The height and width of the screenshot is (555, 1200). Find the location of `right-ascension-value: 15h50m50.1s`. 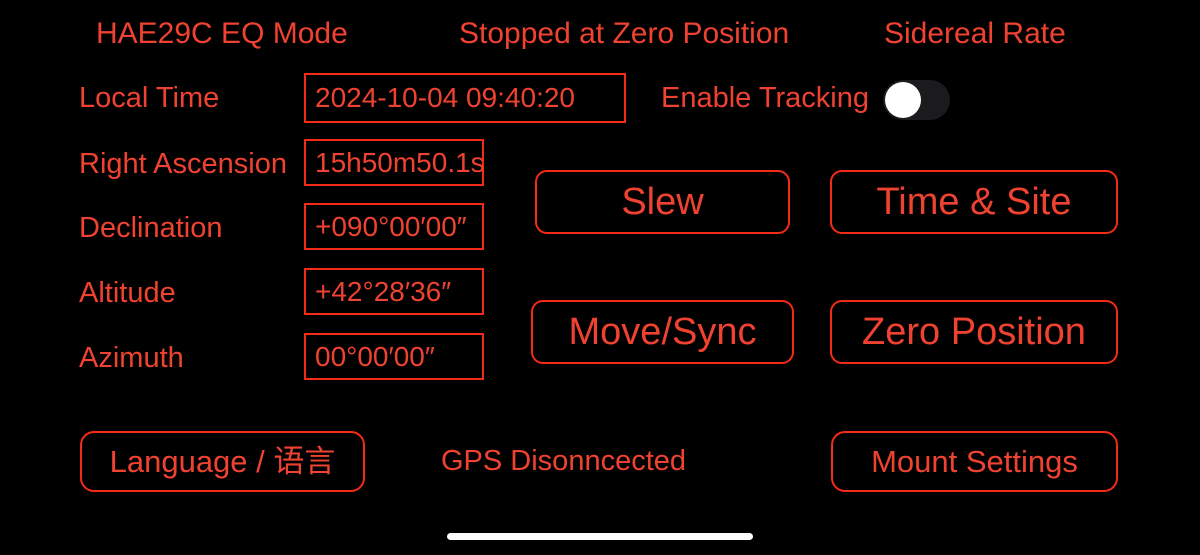

right-ascension-value: 15h50m50.1s is located at coordinates (400, 162).